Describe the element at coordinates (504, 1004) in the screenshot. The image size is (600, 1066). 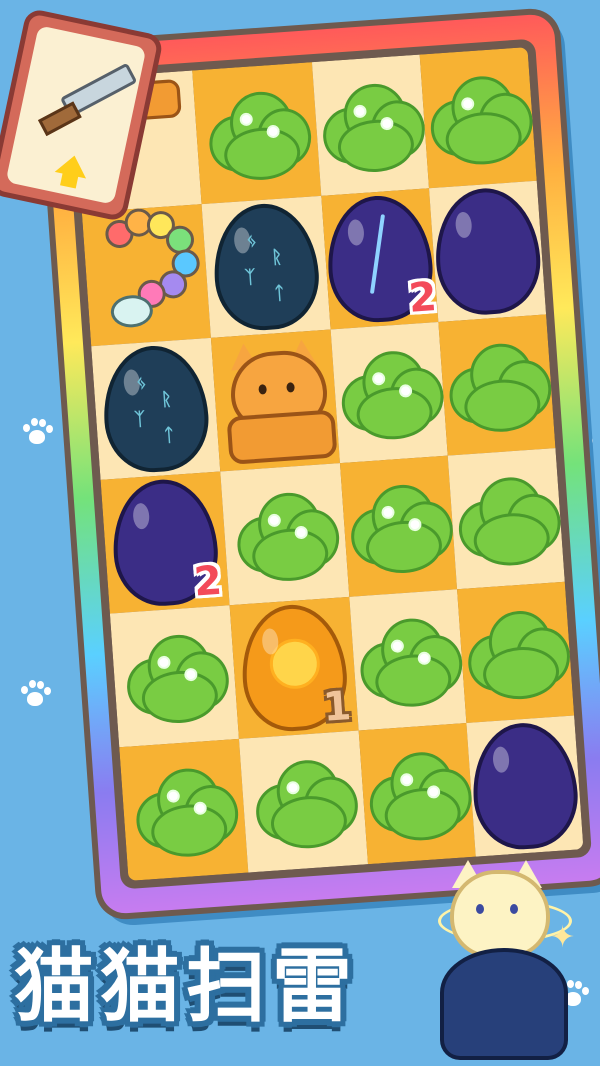
I see `starry-dress` at that location.